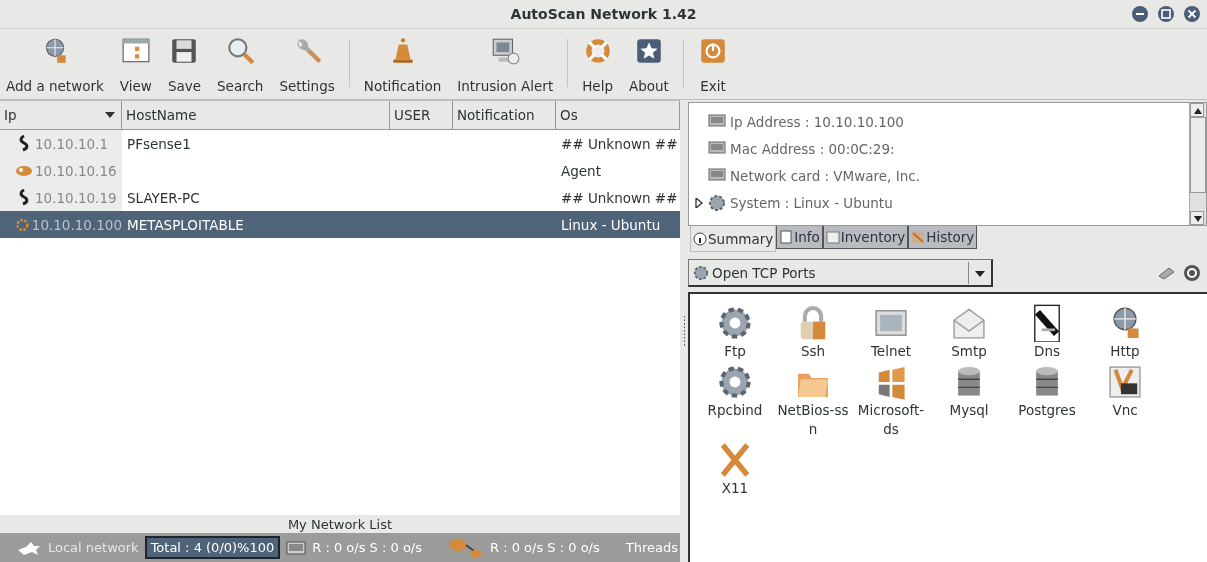 The image size is (1207, 562). I want to click on detail-item: Ip Address : 10.10.10.100, so click(817, 121).